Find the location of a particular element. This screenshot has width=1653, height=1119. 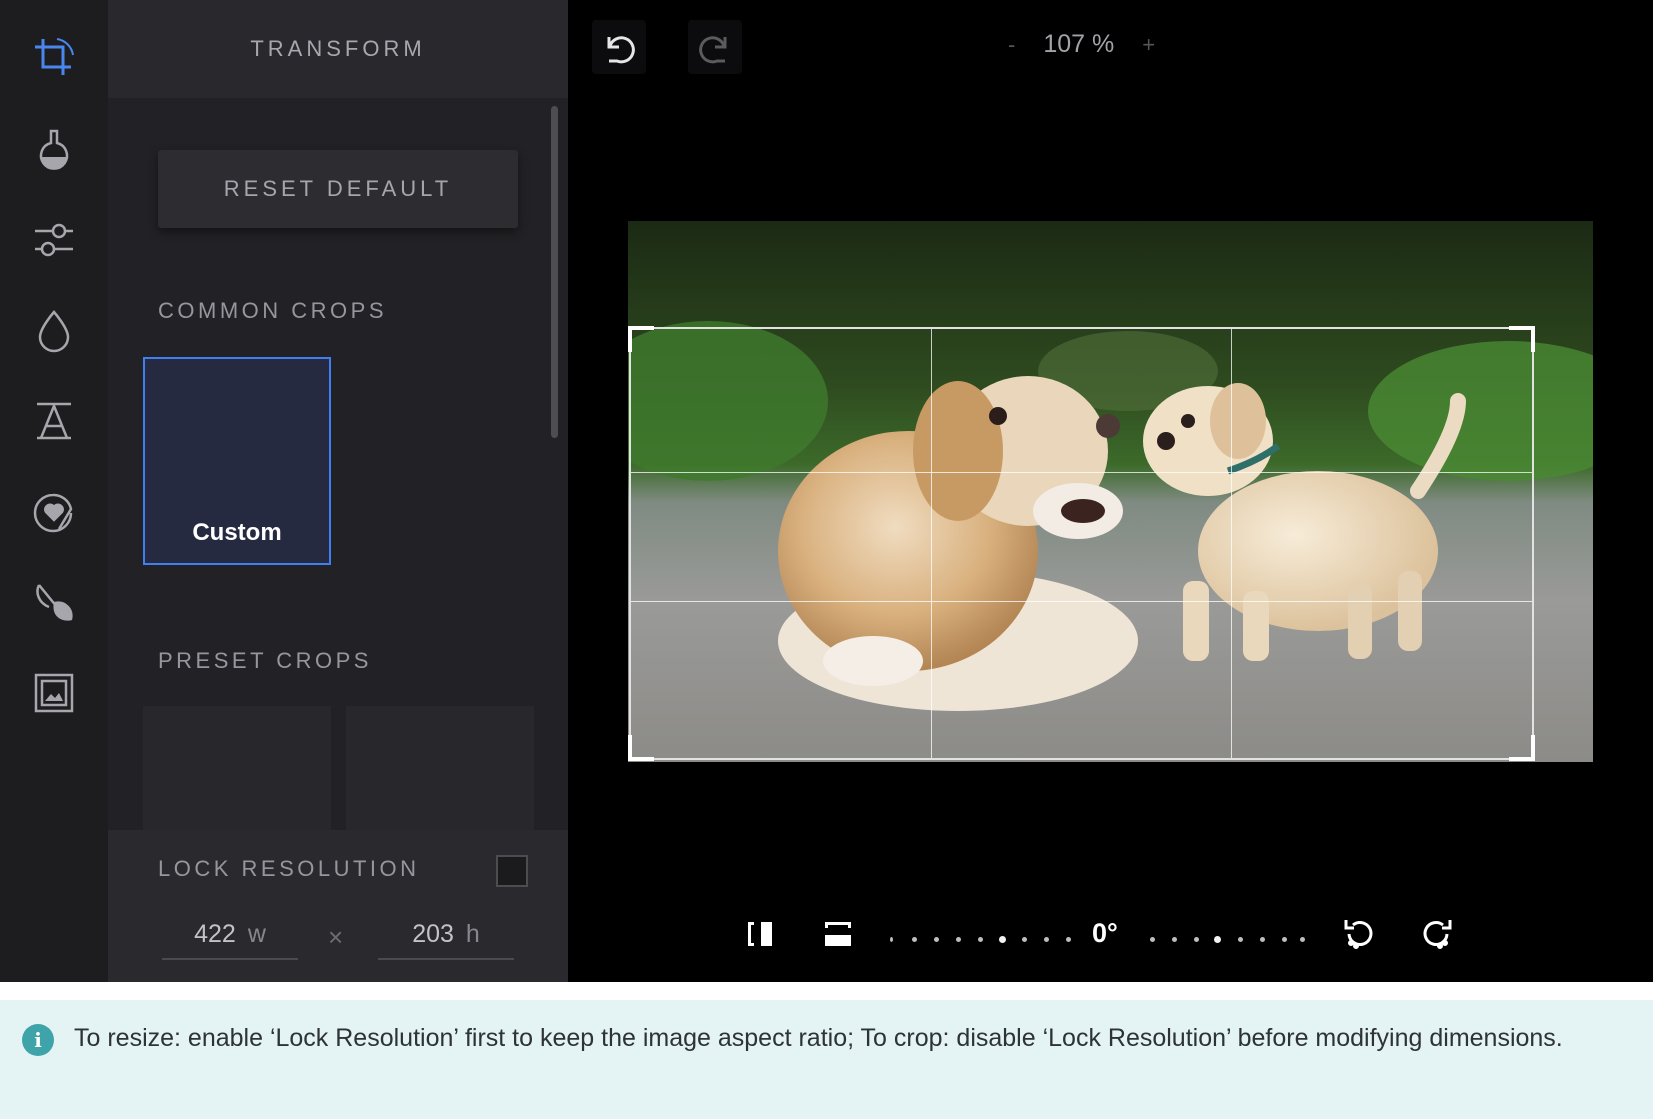

width-unit: w is located at coordinates (256, 933).